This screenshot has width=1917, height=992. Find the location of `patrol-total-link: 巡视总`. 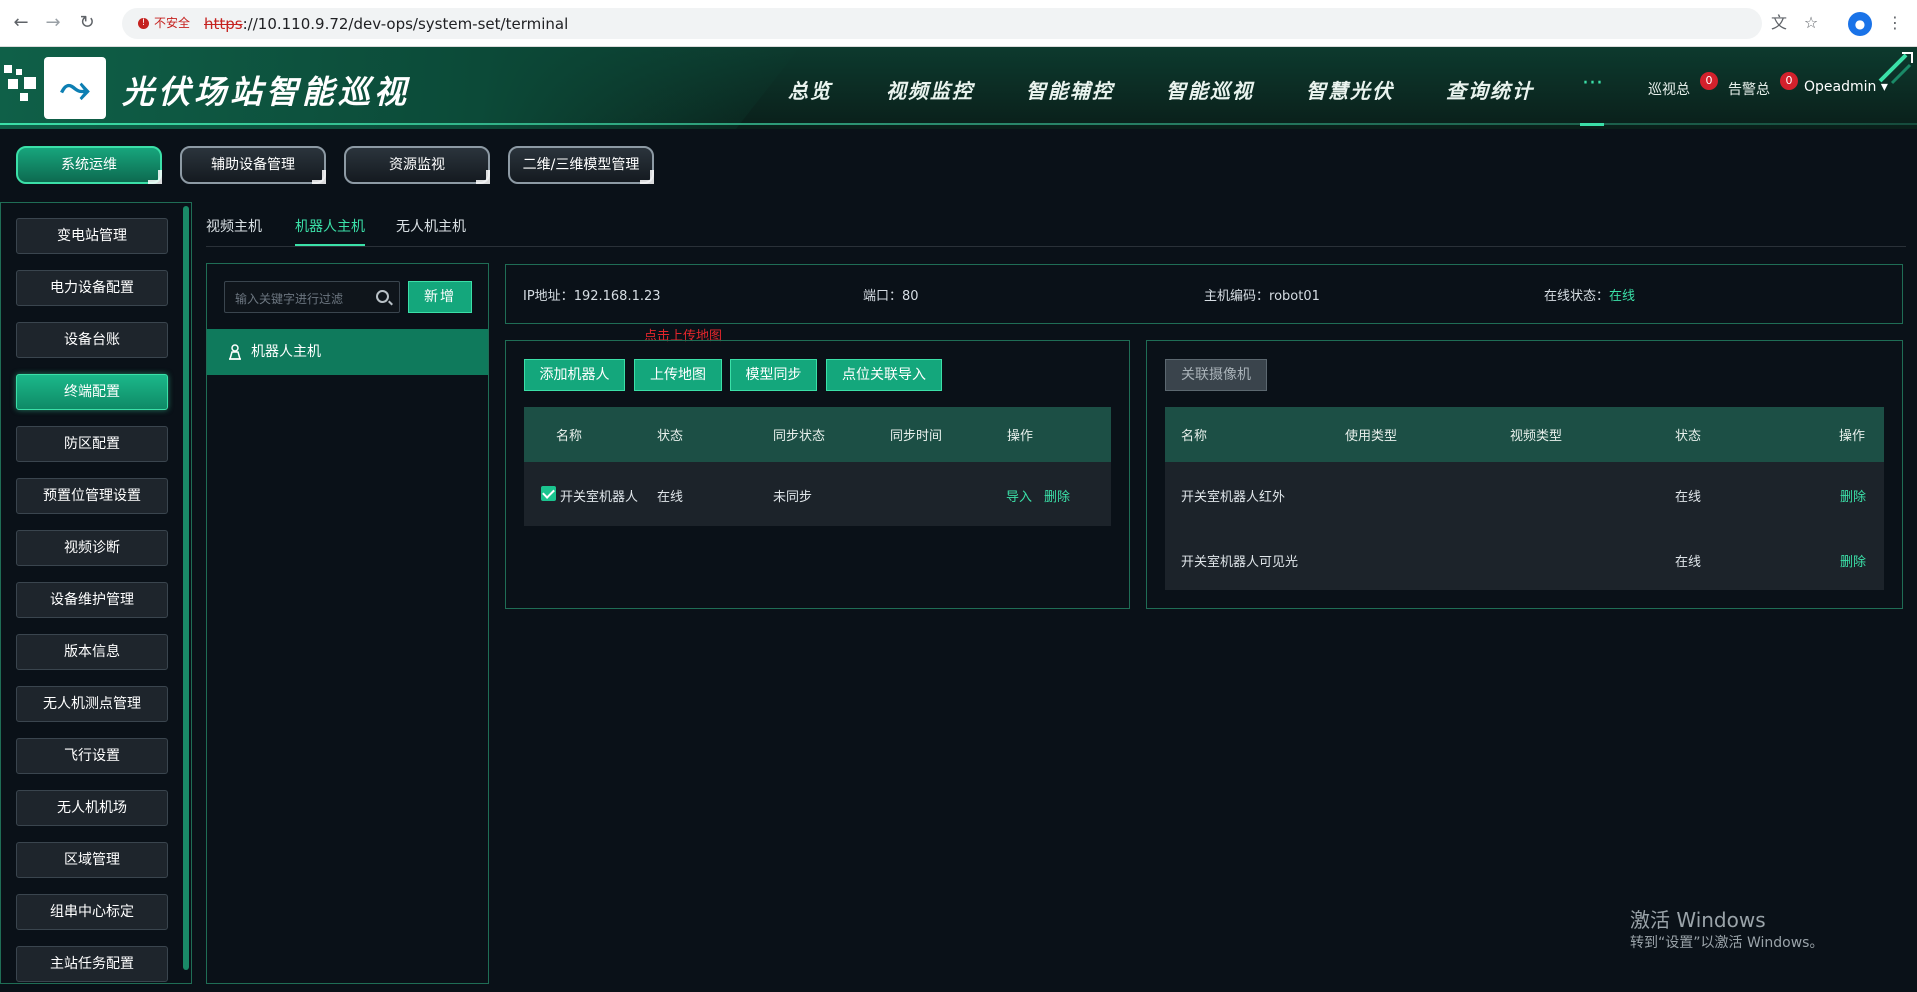

patrol-total-link: 巡视总 is located at coordinates (1669, 89).